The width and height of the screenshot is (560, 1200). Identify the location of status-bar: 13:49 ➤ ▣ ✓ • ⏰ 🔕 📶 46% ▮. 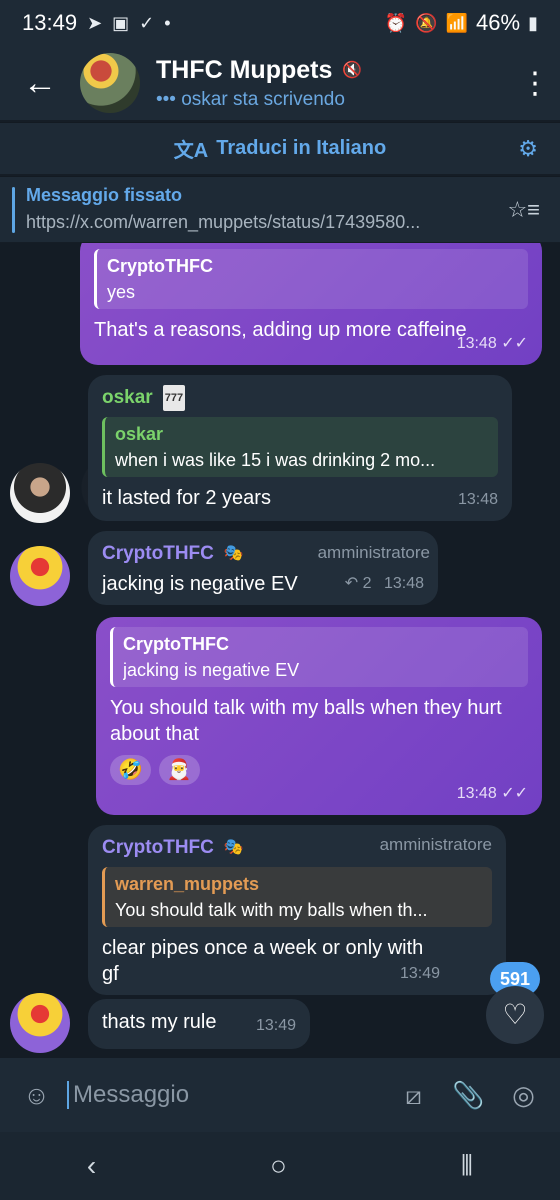
(280, 23).